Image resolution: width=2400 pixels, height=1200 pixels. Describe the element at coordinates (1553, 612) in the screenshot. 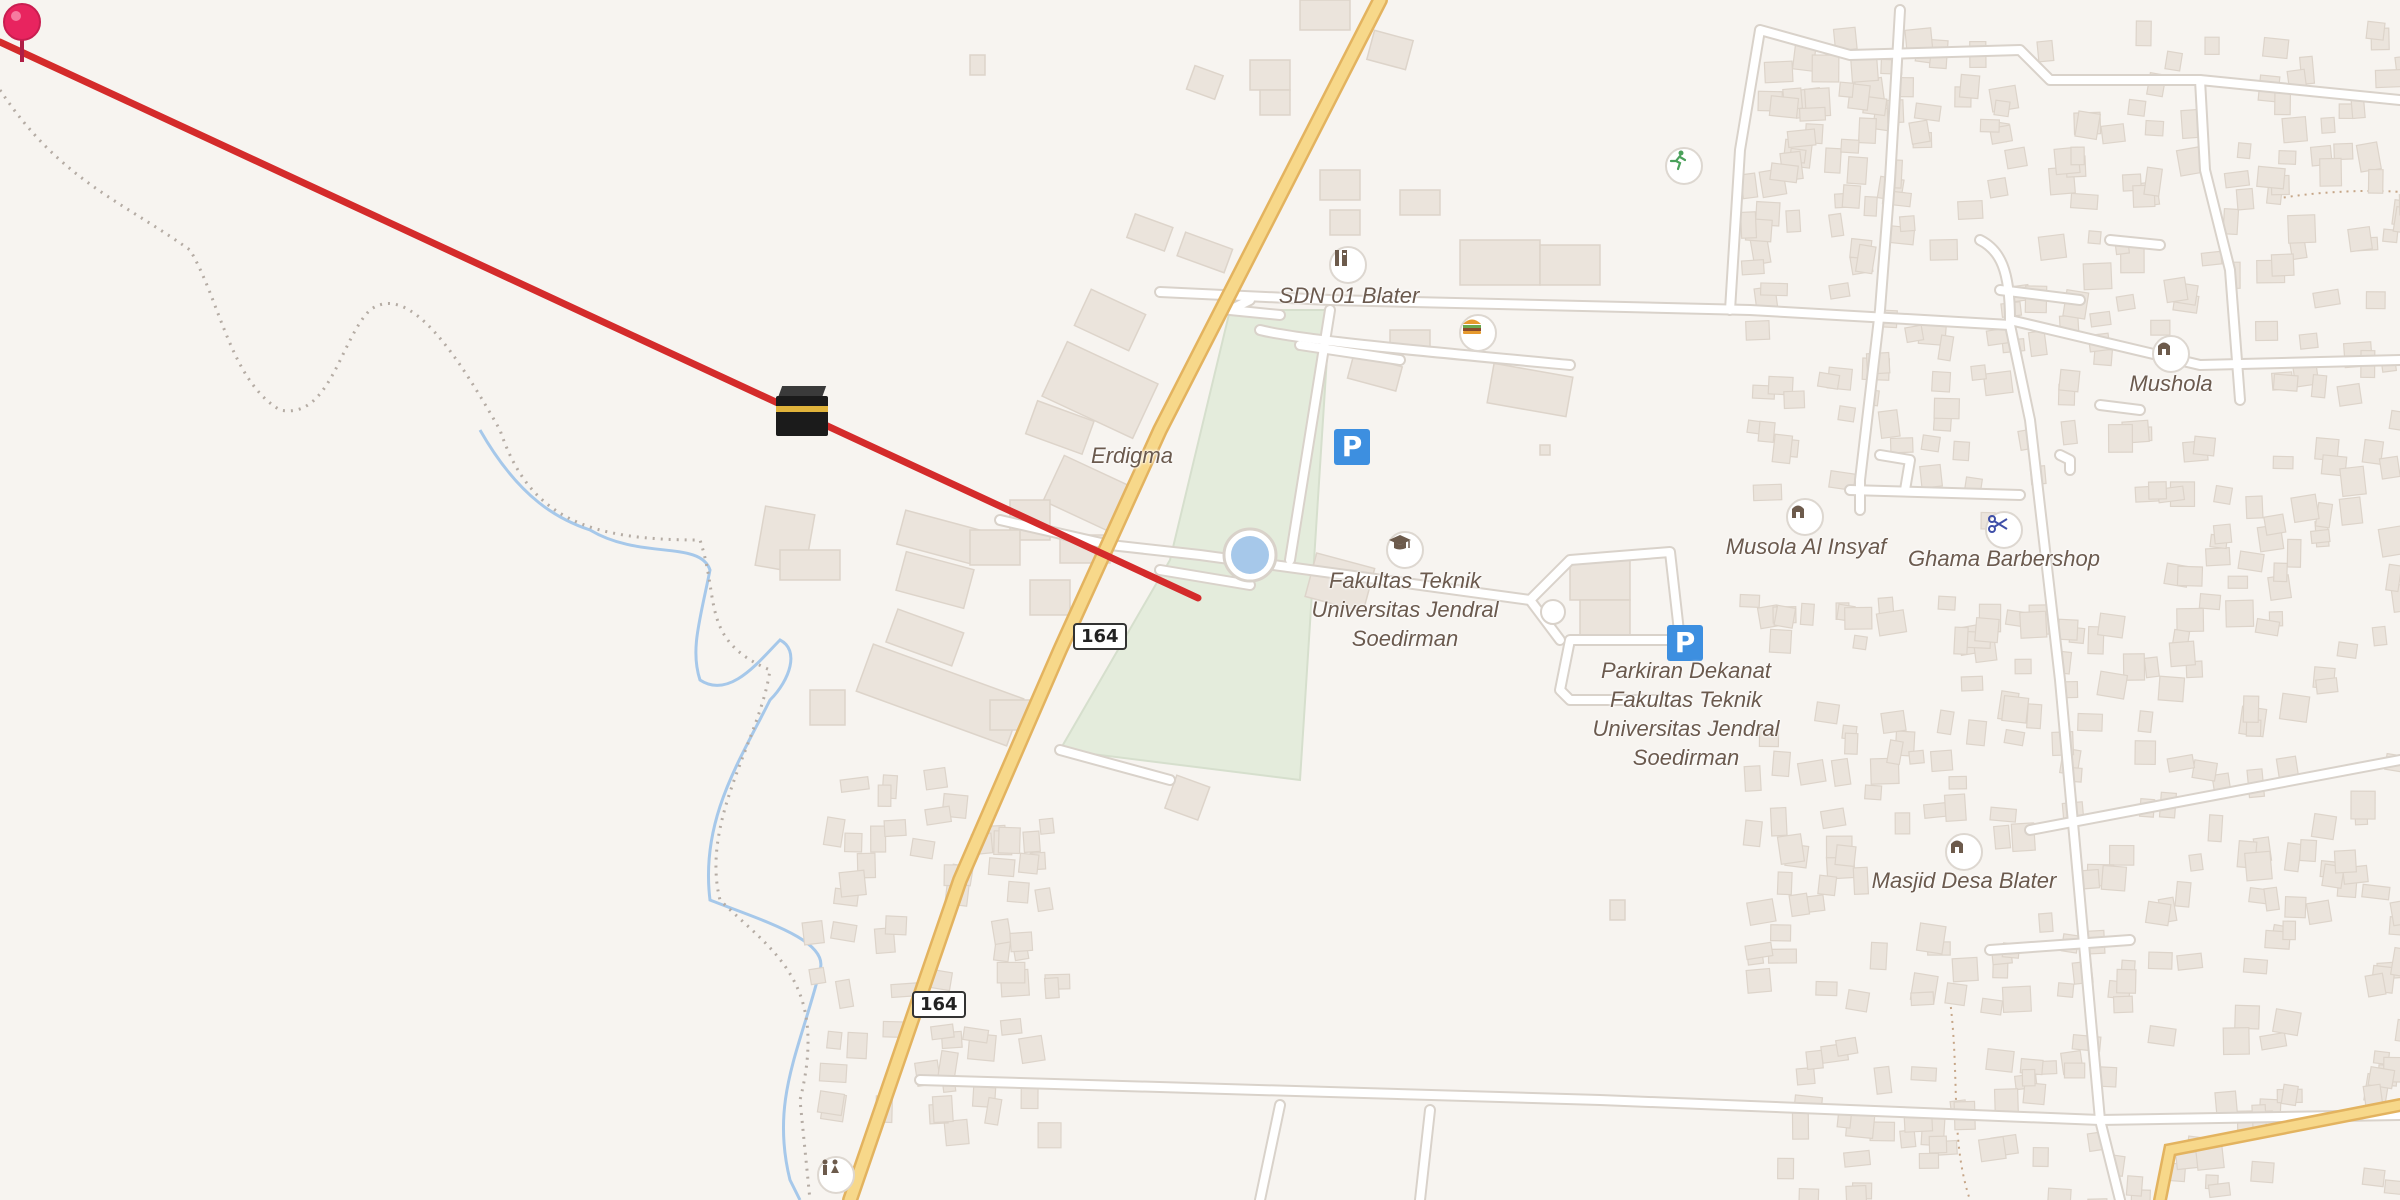

I see `small-roundabout` at that location.